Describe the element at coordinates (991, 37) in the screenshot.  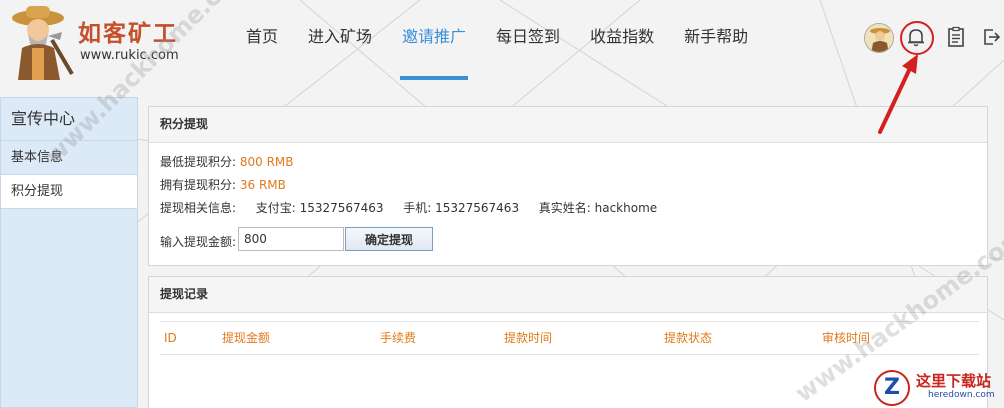
I see `logout-icon` at that location.